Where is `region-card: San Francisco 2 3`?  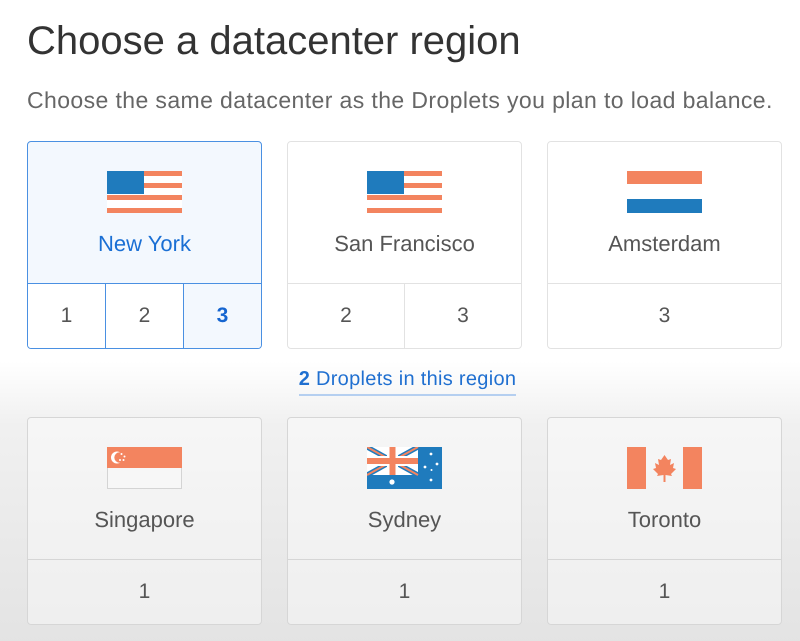
region-card: San Francisco 2 3 is located at coordinates (404, 245).